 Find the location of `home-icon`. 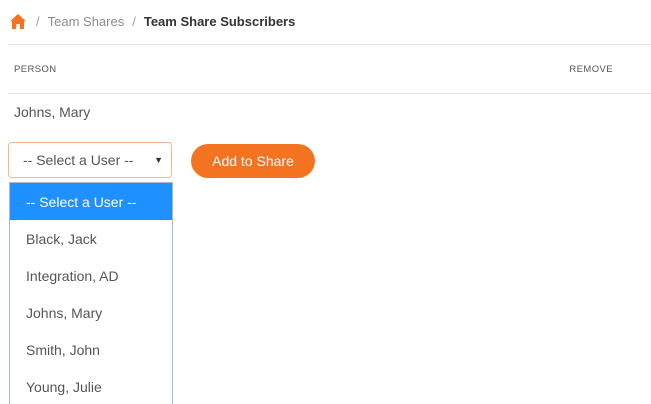

home-icon is located at coordinates (18, 21).